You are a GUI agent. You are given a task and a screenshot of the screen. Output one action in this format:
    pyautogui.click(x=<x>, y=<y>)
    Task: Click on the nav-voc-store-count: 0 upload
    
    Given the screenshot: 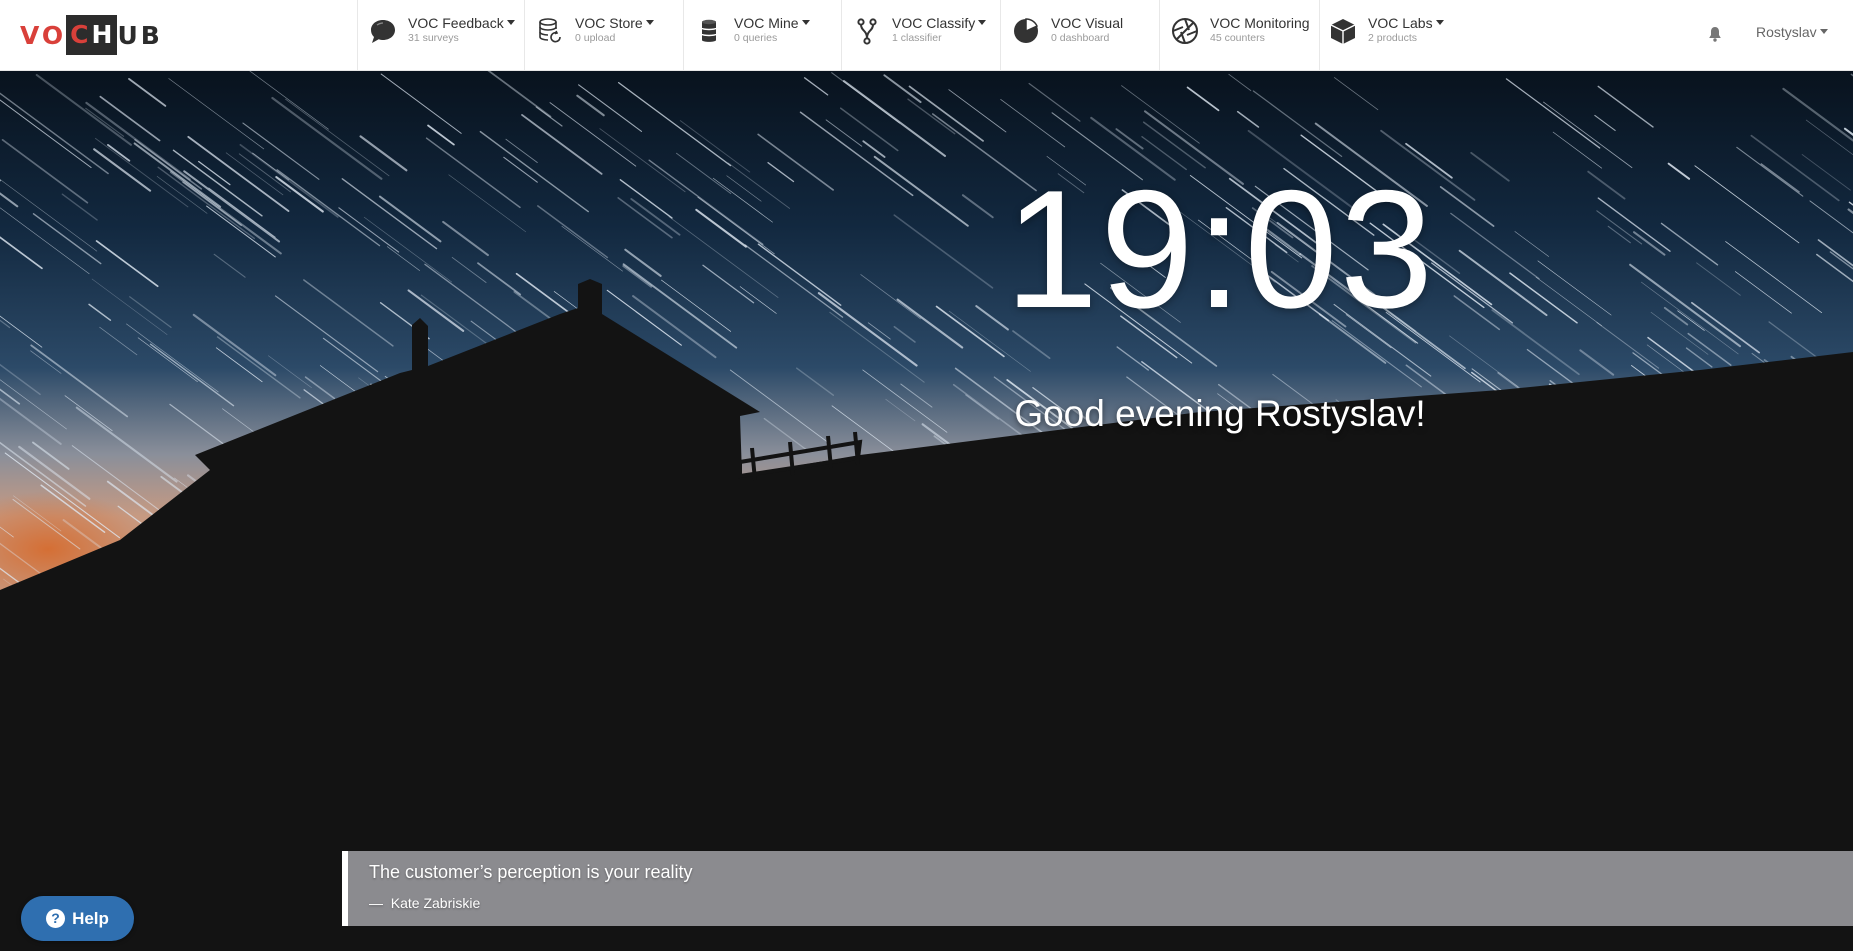 What is the action you would take?
    pyautogui.click(x=595, y=38)
    